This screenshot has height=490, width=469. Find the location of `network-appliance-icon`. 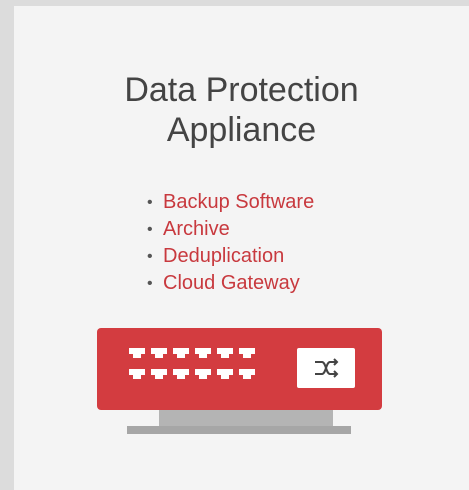

network-appliance-icon is located at coordinates (239, 369).